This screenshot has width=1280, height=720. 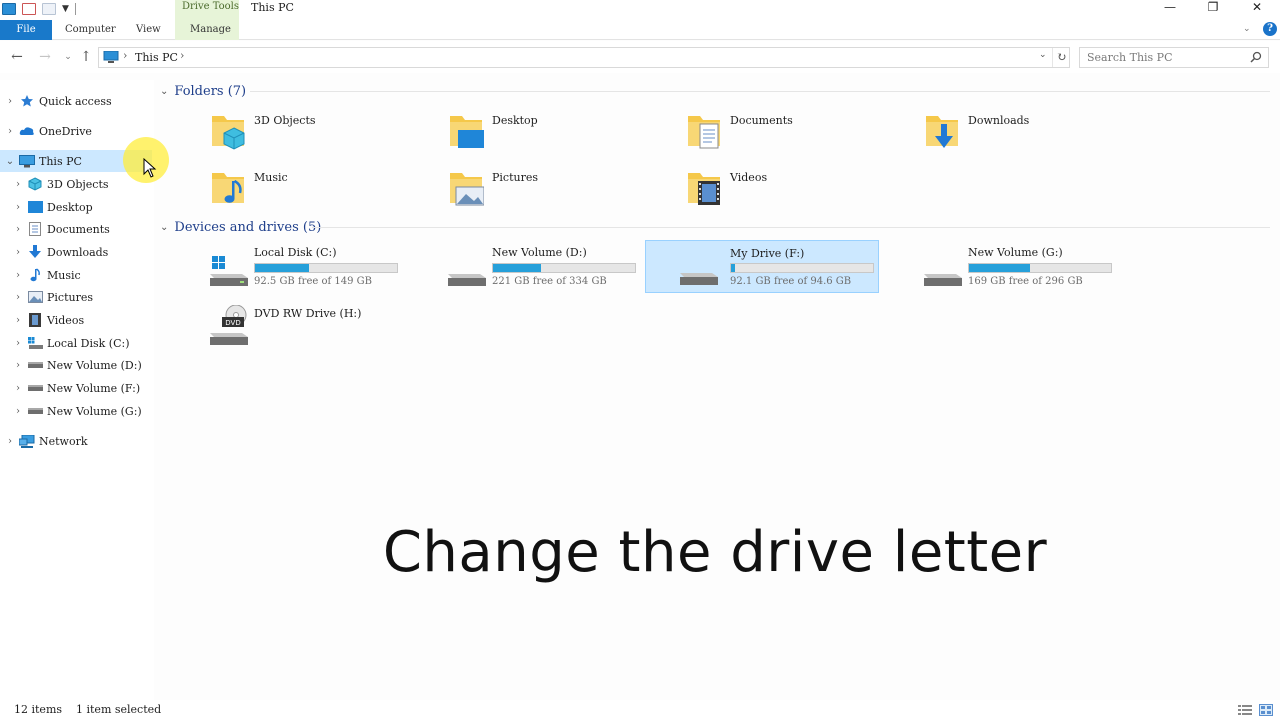 What do you see at coordinates (467, 132) in the screenshot?
I see `desktop-folder-icon` at bounding box center [467, 132].